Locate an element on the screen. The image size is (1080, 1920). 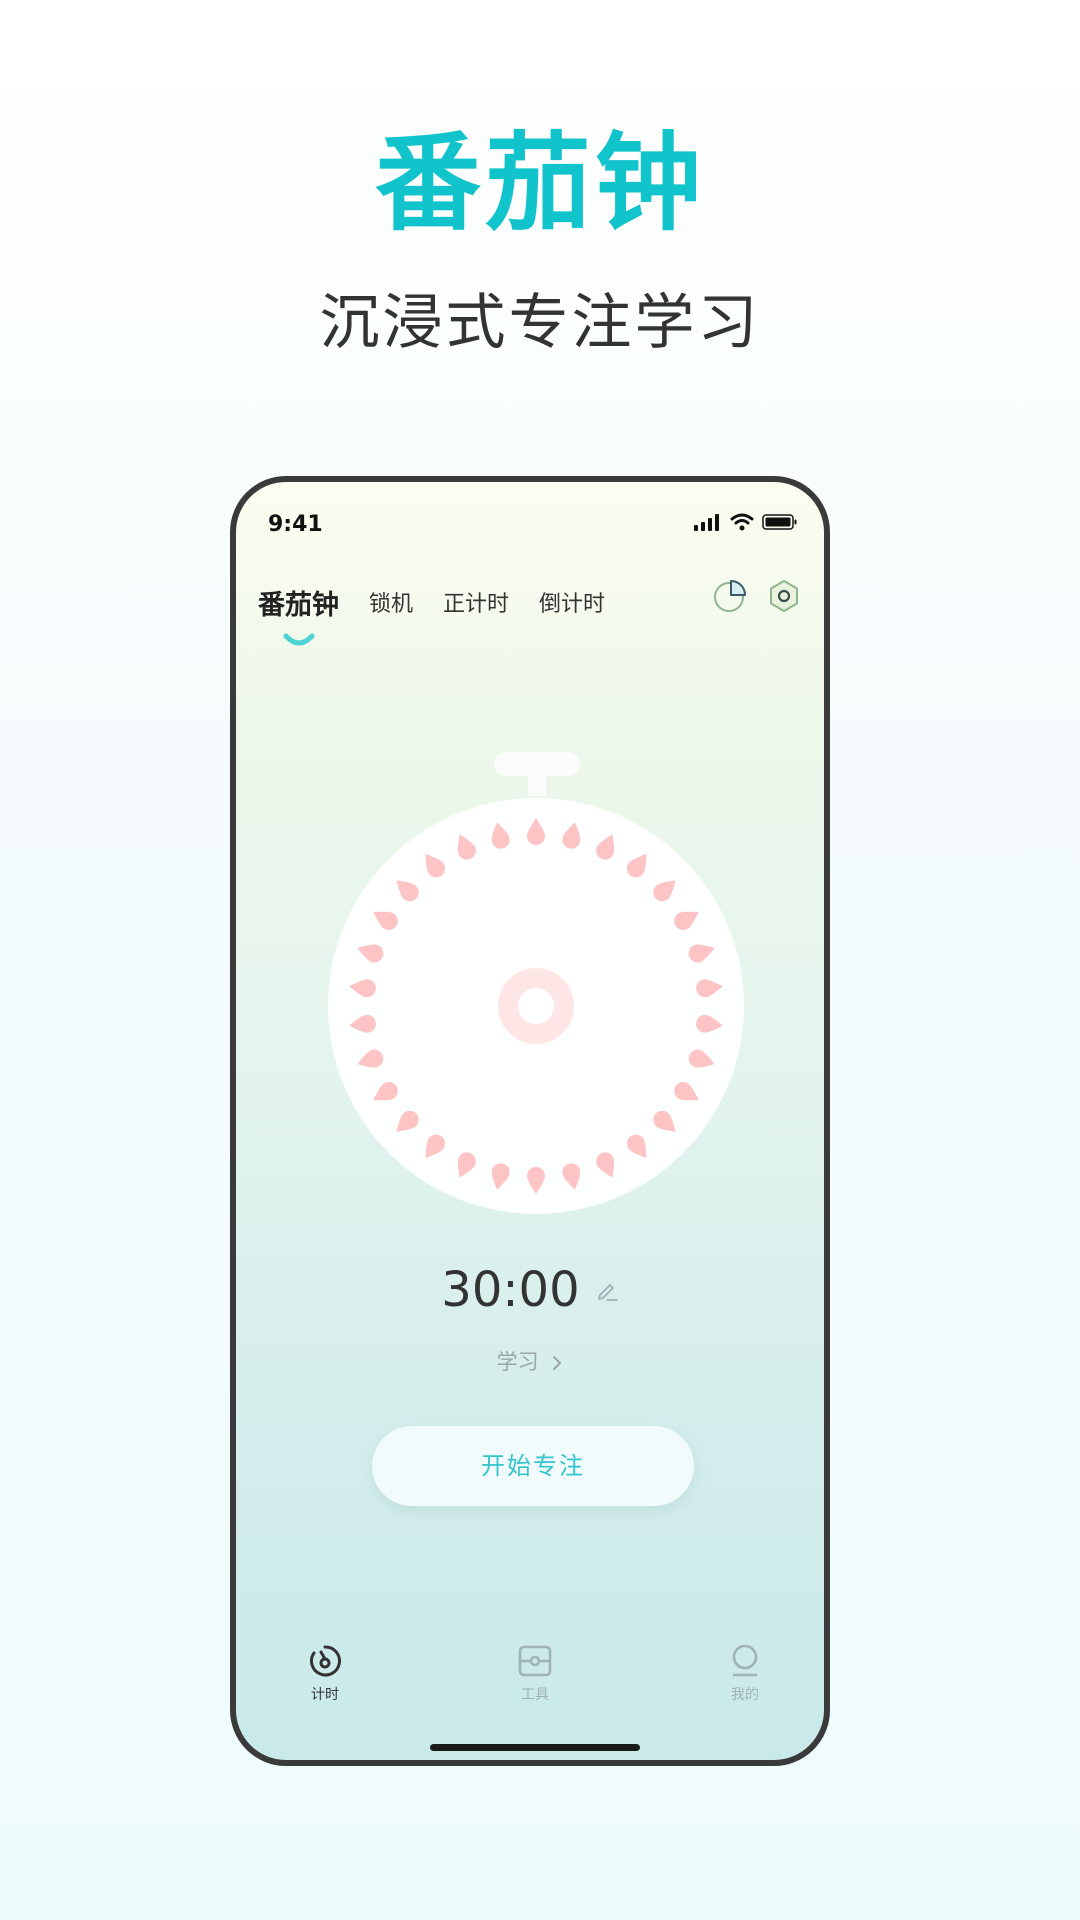
status-icons is located at coordinates (746, 522).